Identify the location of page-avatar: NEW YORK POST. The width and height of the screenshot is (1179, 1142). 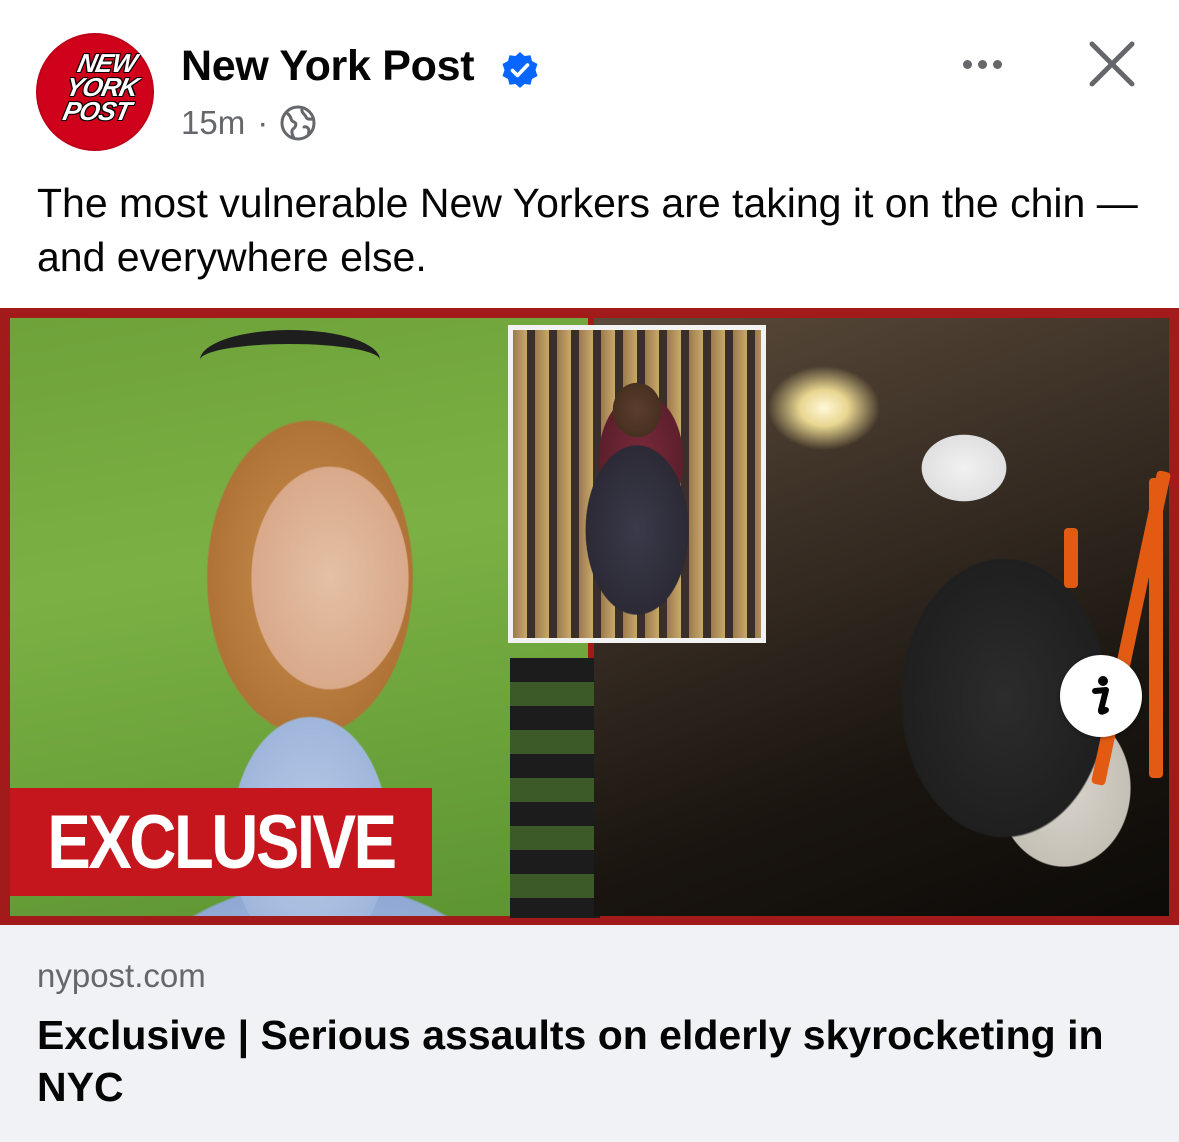
(95, 92).